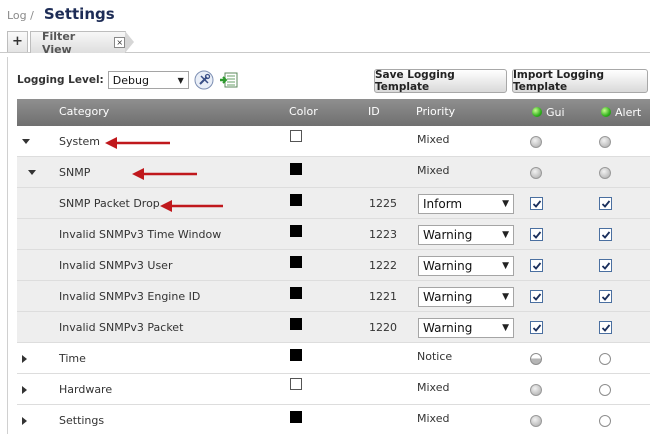  I want to click on triangle-right-icon, so click(24, 389).